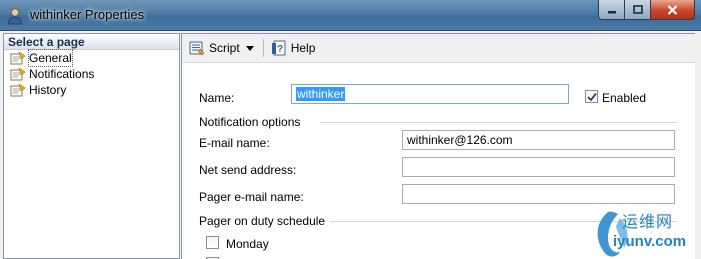 The image size is (701, 259). I want to click on page-item-label: Notifications, so click(62, 74).